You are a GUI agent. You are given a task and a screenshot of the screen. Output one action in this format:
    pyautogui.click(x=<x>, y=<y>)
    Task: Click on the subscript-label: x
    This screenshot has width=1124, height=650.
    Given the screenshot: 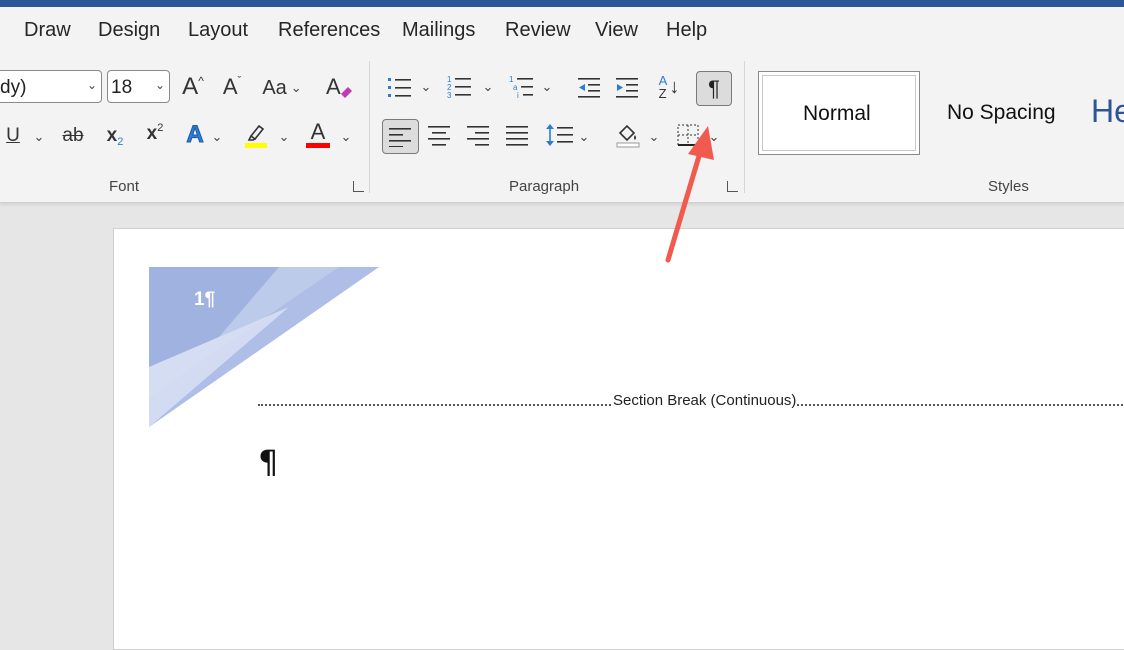 What is the action you would take?
    pyautogui.click(x=112, y=135)
    